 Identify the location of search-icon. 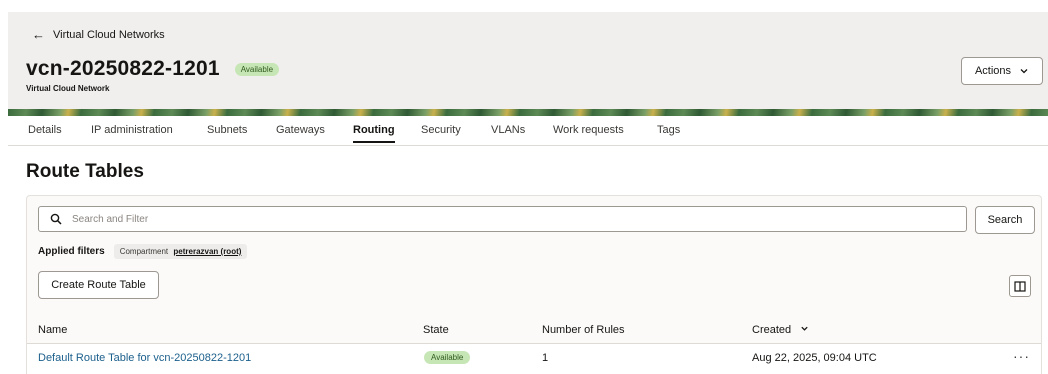
(56, 219).